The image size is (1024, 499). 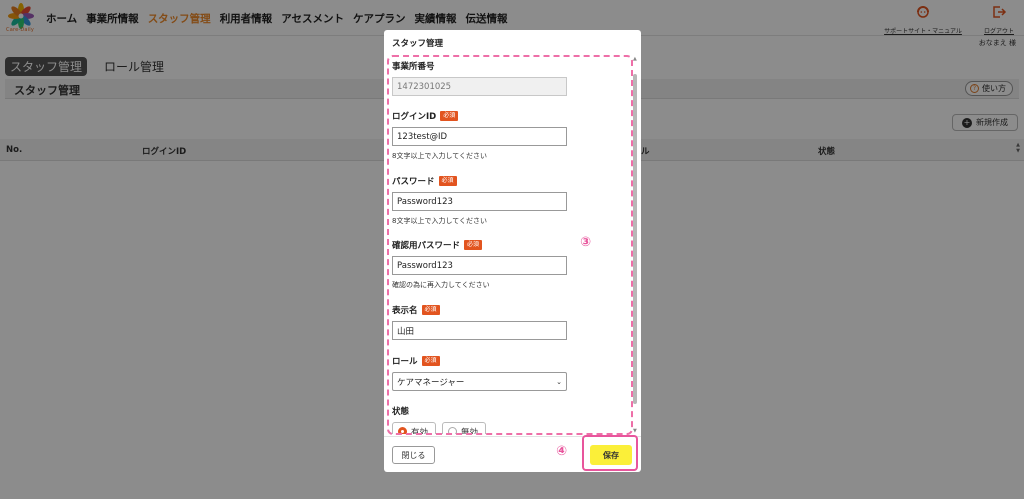 What do you see at coordinates (562, 451) in the screenshot?
I see `step-marker-4: ④` at bounding box center [562, 451].